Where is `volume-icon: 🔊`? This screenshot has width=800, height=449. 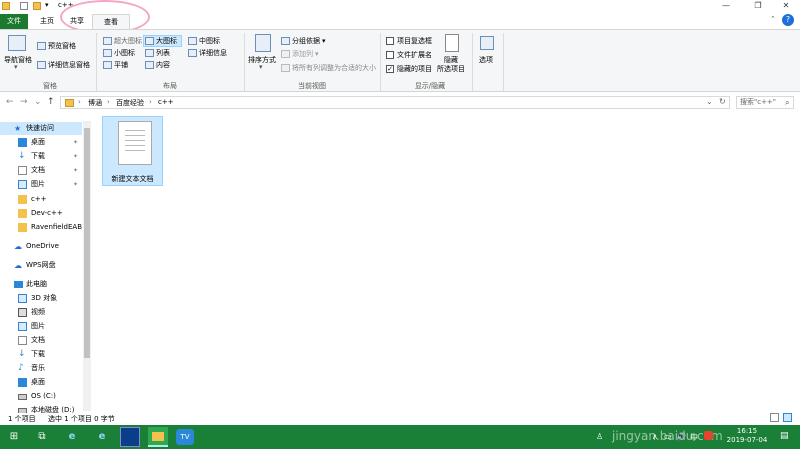
volume-icon: 🔊 is located at coordinates (681, 436).